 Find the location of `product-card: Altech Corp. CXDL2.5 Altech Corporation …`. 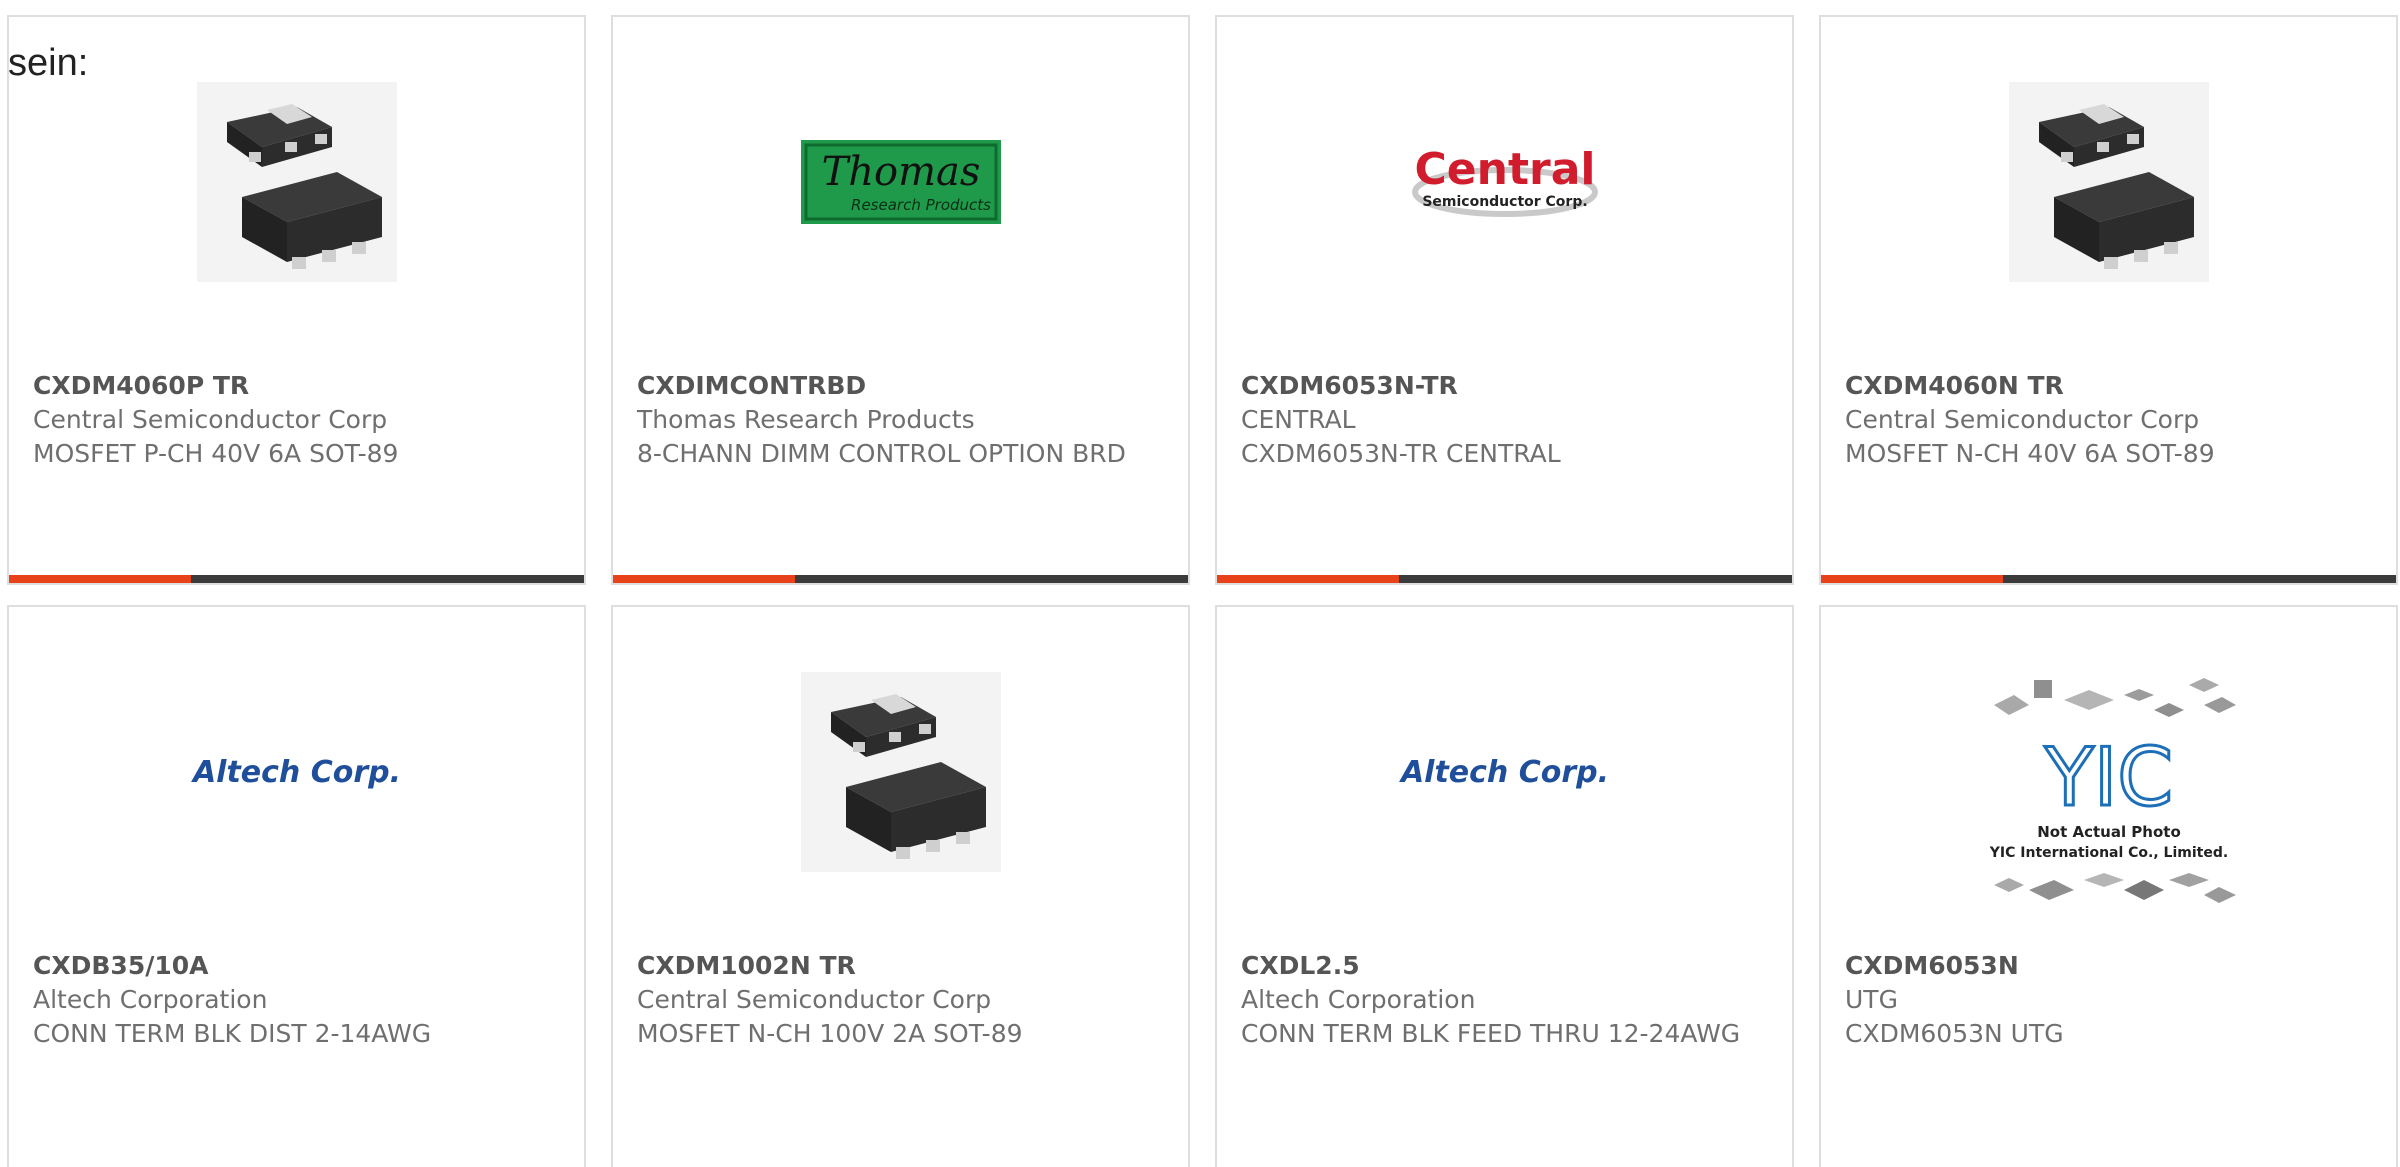

product-card: Altech Corp. CXDL2.5 Altech Corporation … is located at coordinates (1504, 886).